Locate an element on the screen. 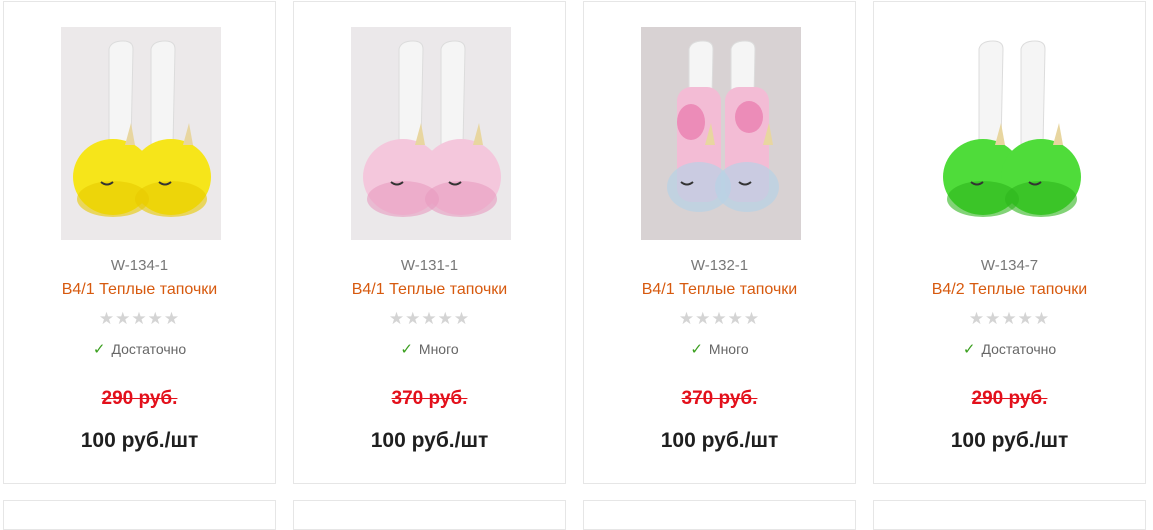 This screenshot has width=1153, height=530. product-sku: W-134-7 is located at coordinates (1009, 265).